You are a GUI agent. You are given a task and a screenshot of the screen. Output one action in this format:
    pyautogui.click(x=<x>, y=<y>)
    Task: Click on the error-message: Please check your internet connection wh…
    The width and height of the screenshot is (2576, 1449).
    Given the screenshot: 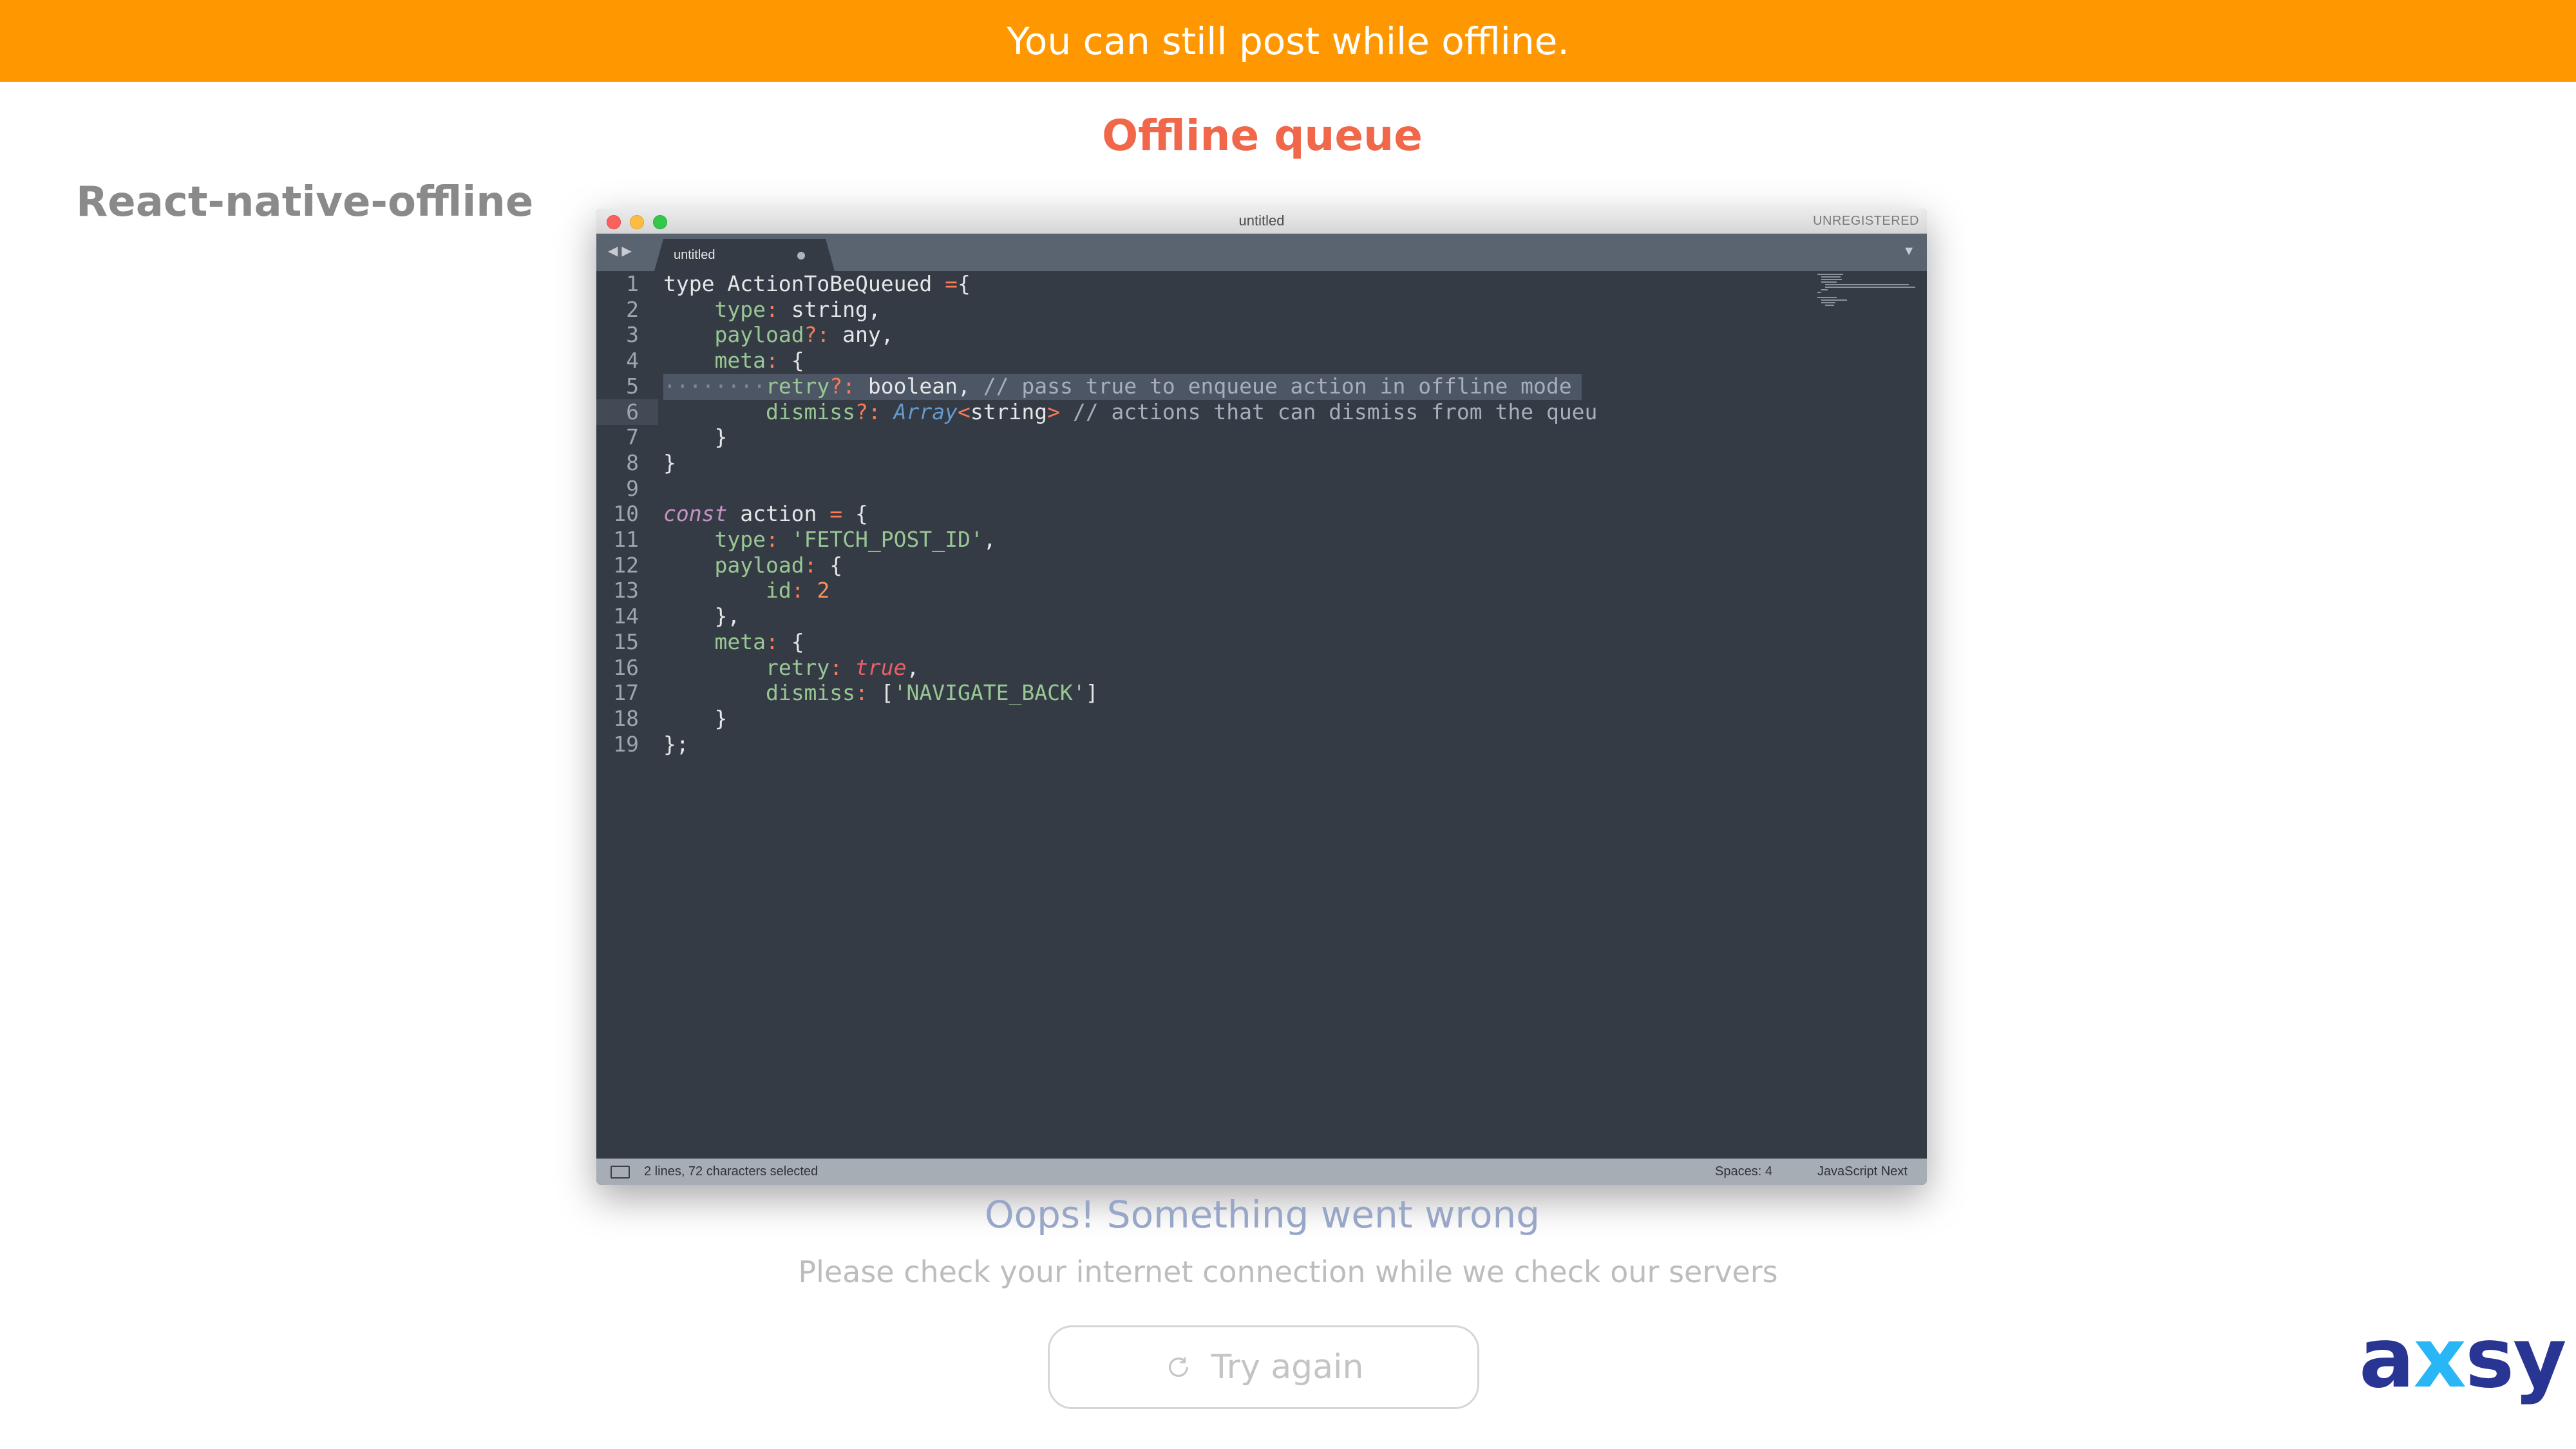 What is the action you would take?
    pyautogui.click(x=1288, y=1272)
    